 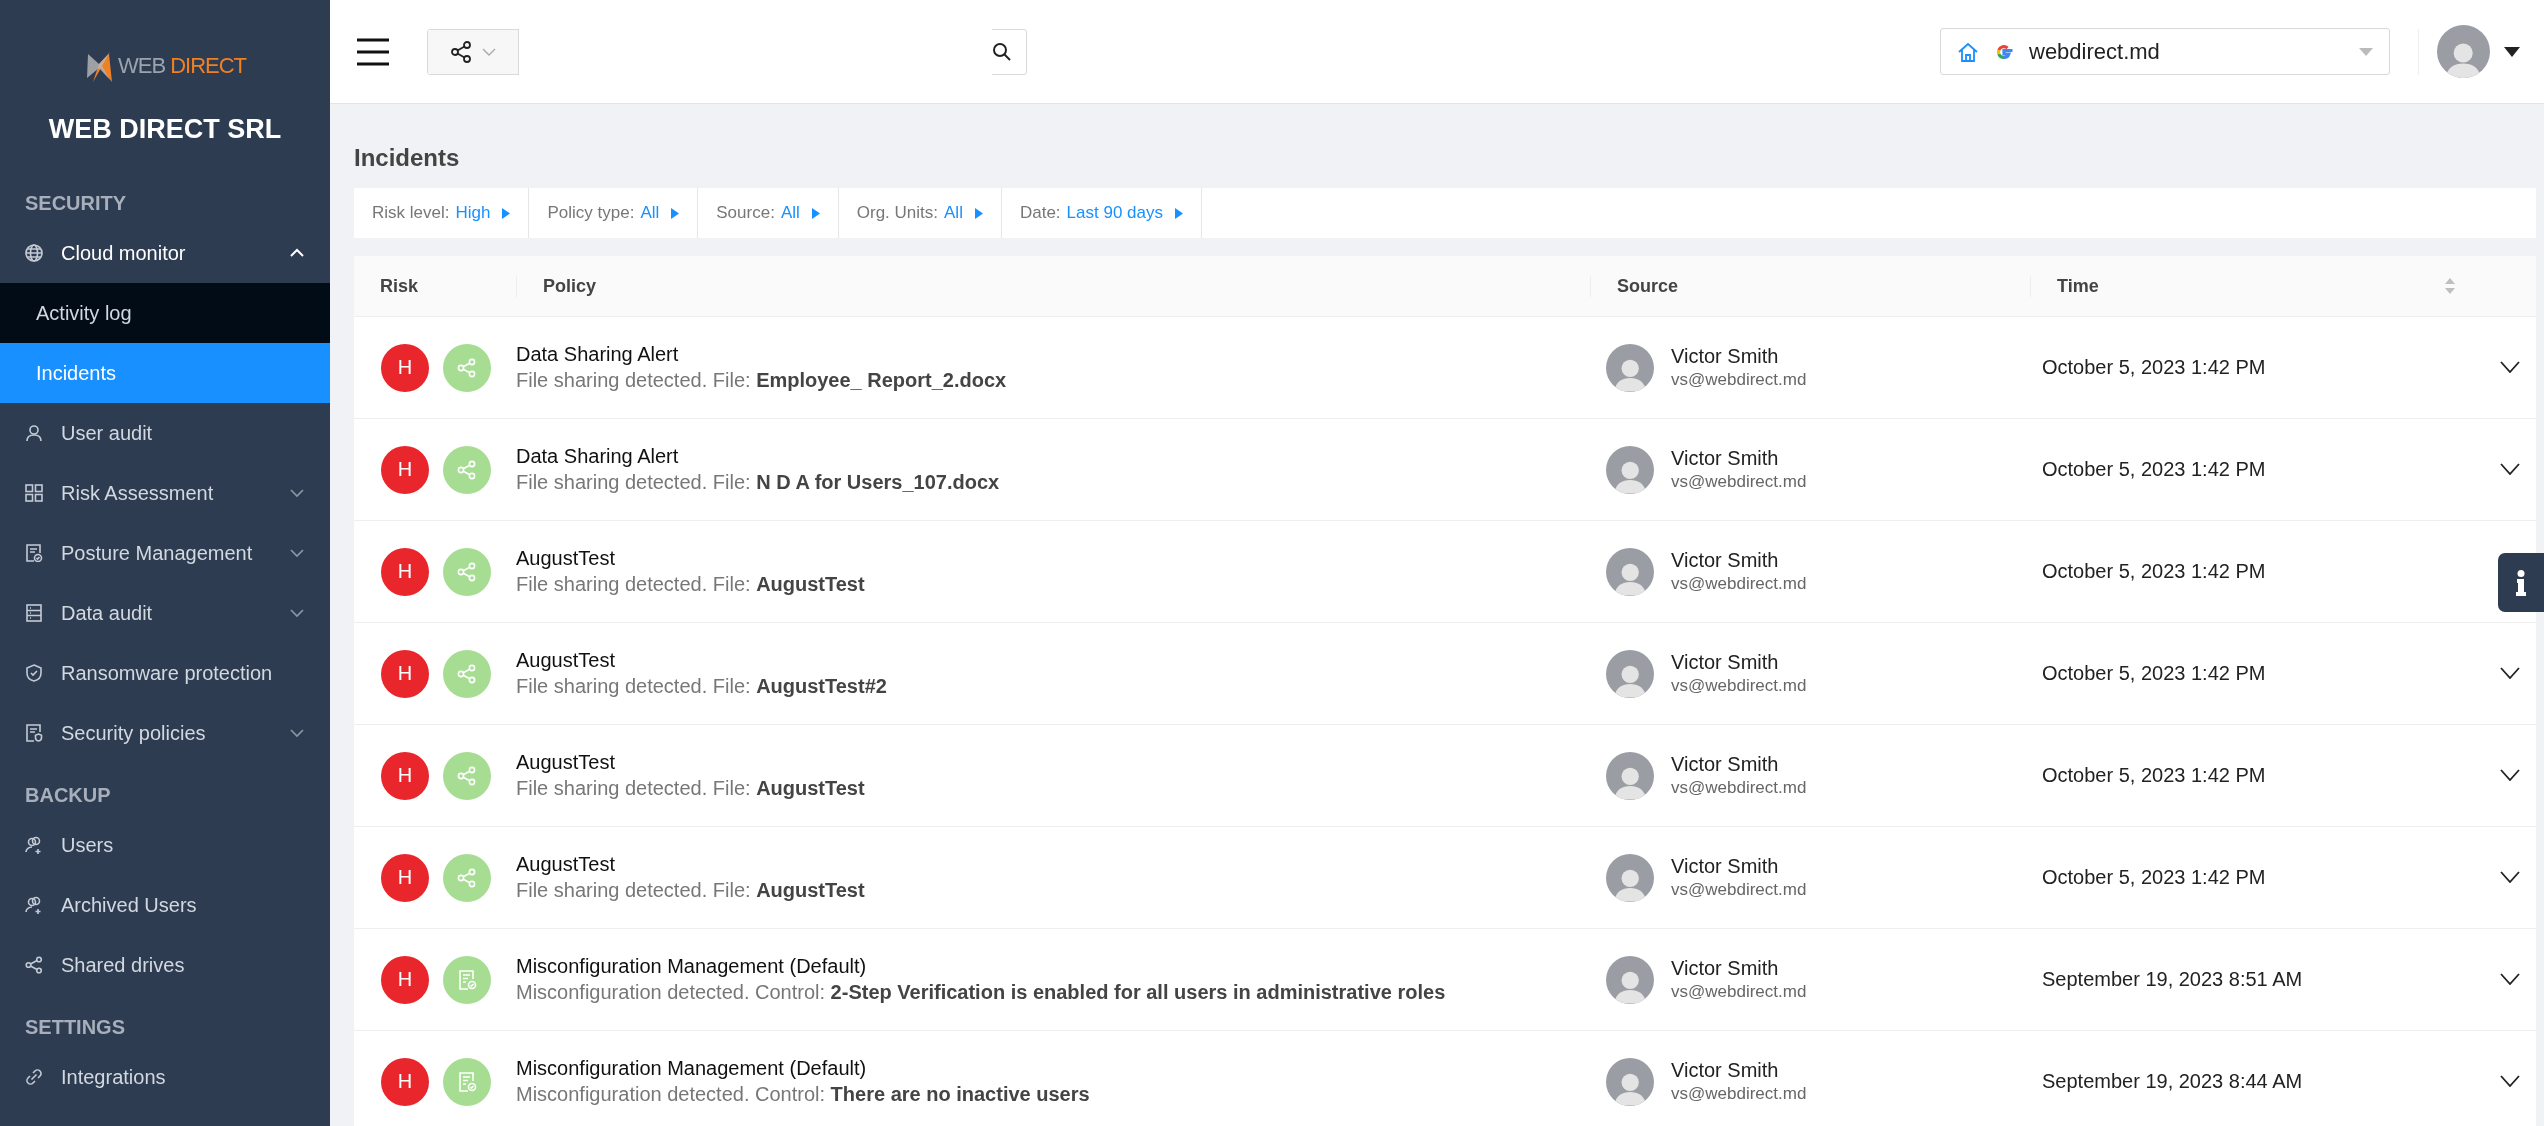 What do you see at coordinates (2463, 51) in the screenshot?
I see `user-avatar` at bounding box center [2463, 51].